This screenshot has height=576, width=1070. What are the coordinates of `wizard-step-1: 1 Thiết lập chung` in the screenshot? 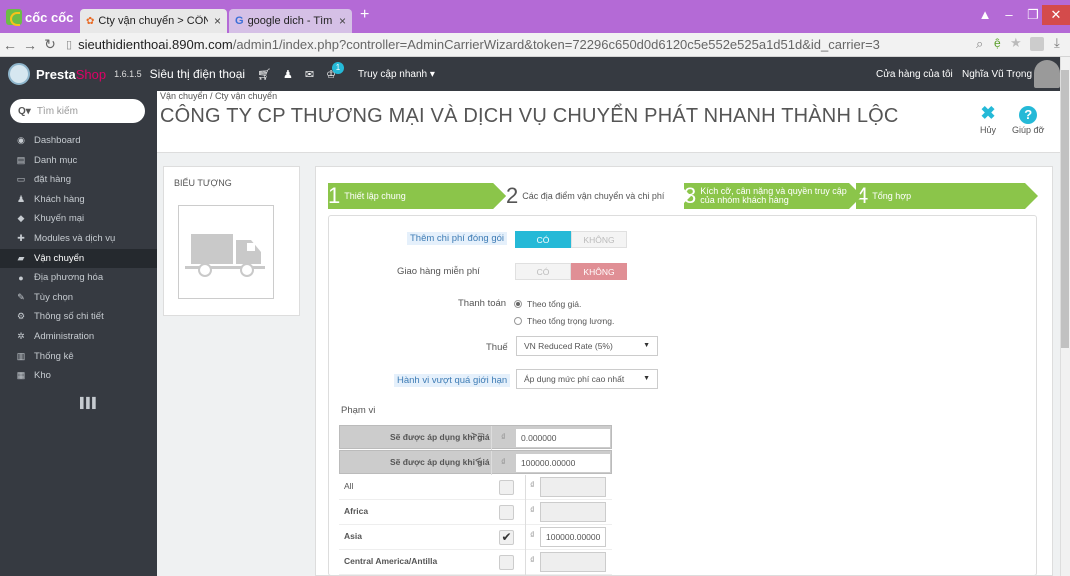 It's located at (417, 196).